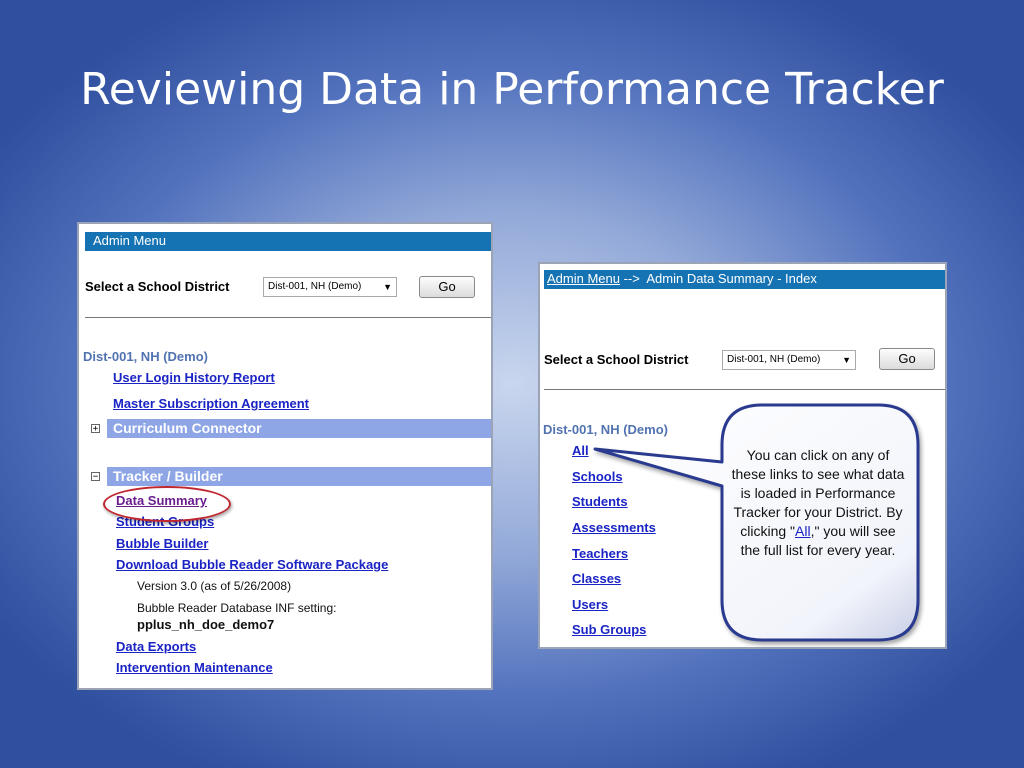 Image resolution: width=1024 pixels, height=768 pixels. What do you see at coordinates (194, 667) in the screenshot?
I see `intervention-maintenance-link: Intervention Maintenance` at bounding box center [194, 667].